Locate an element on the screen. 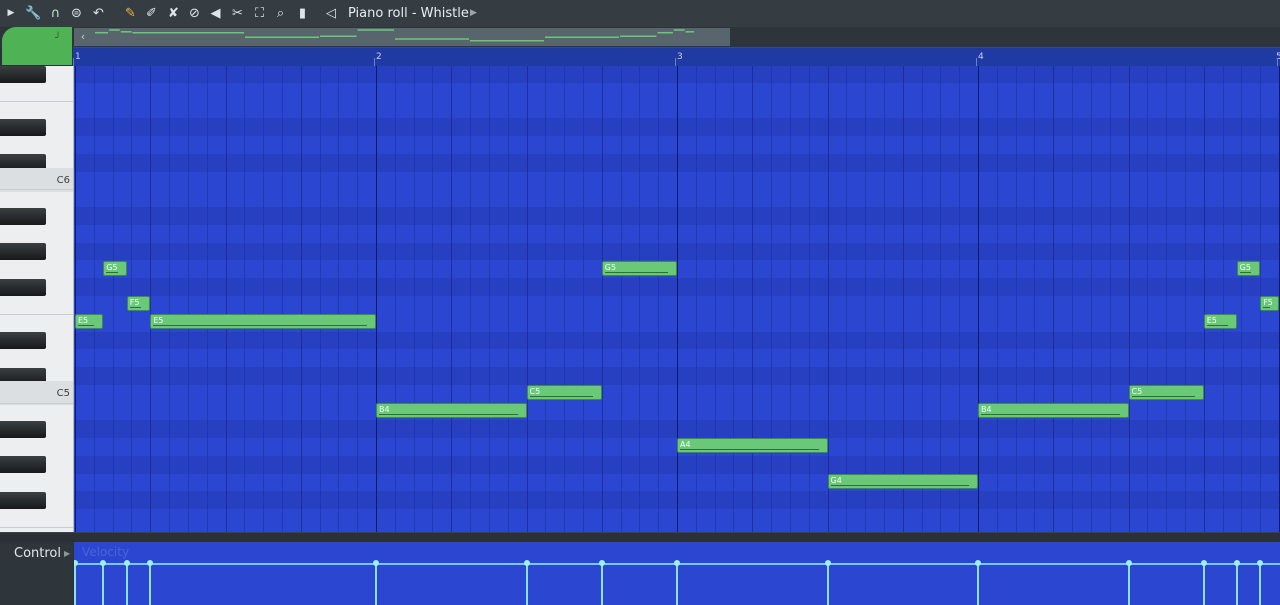 The image size is (1280, 605). next-arrow-icon: ▶ is located at coordinates (473, 13).